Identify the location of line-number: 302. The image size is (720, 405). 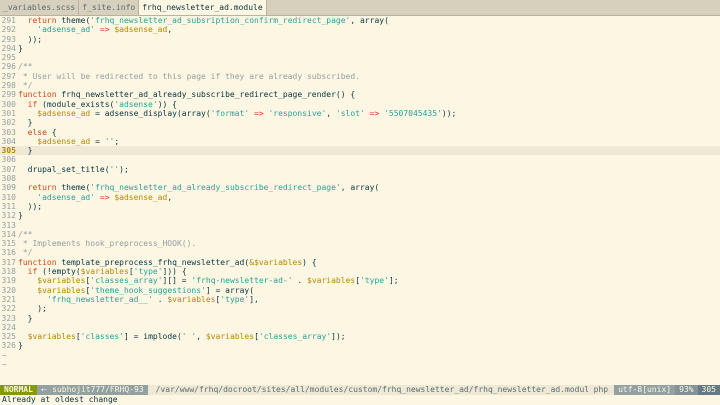
(8, 123).